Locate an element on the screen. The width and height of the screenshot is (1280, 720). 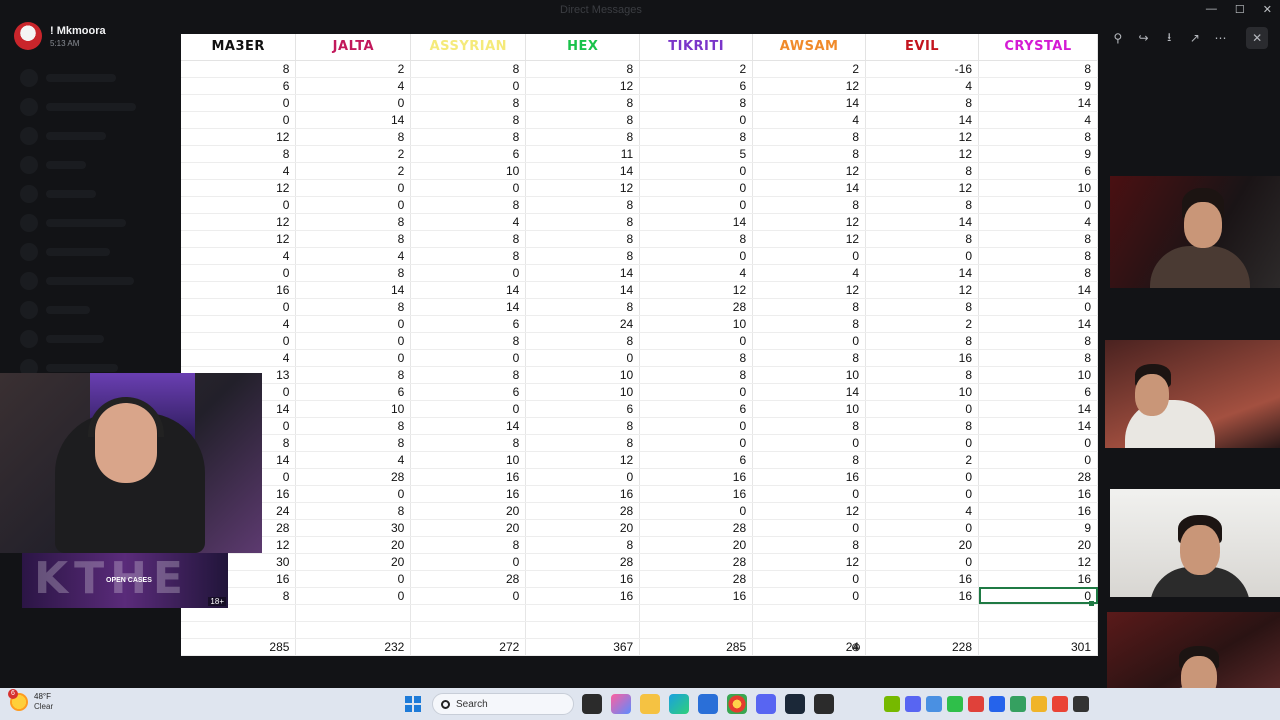
table-cell: 2 is located at coordinates (353, 69).